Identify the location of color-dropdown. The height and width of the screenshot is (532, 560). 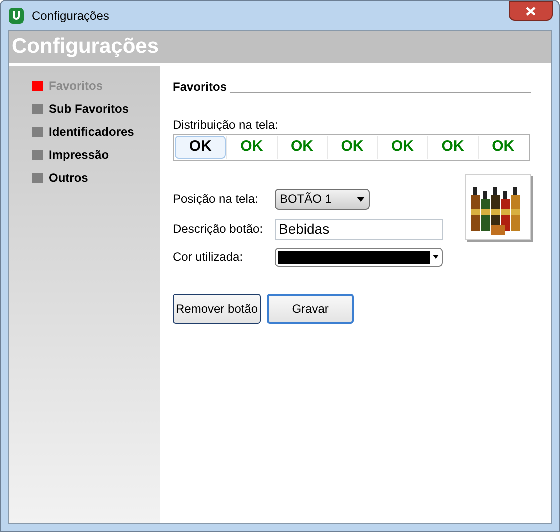
(359, 257).